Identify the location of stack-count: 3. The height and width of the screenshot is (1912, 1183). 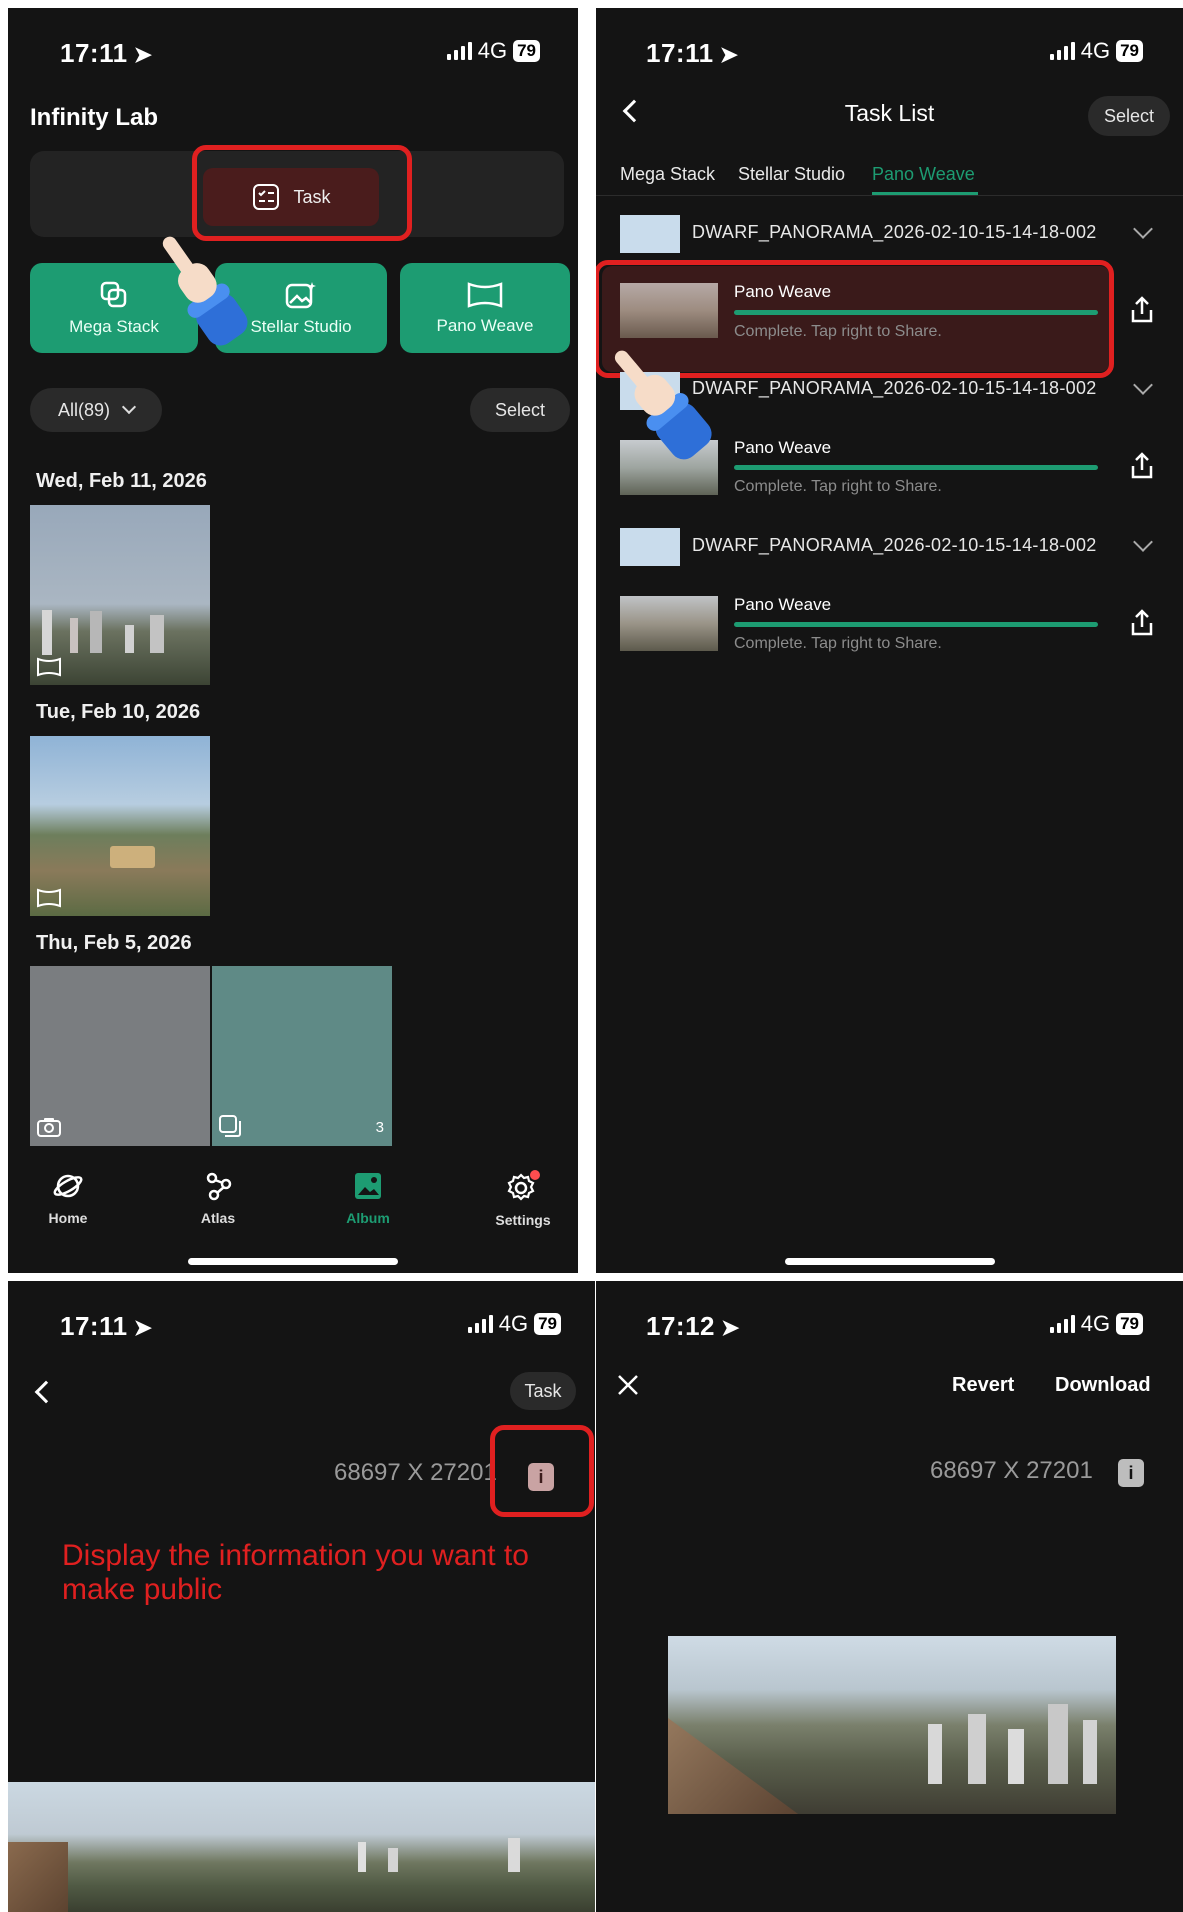
(379, 1127).